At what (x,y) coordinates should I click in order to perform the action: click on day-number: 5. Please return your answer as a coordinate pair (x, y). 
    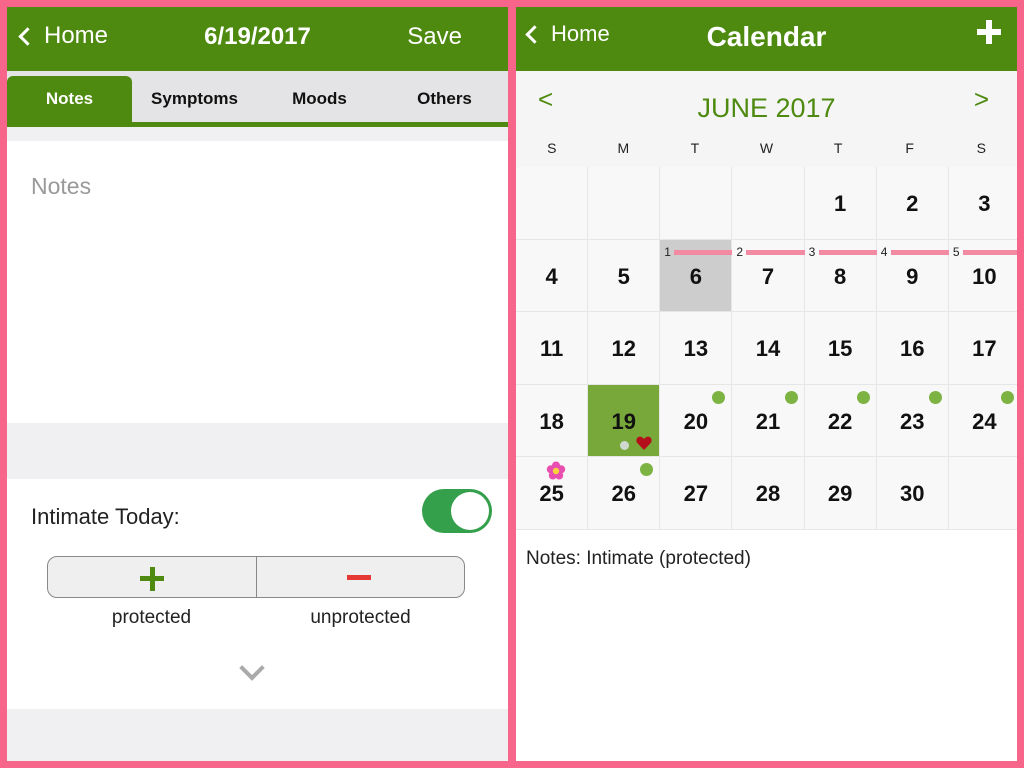
    Looking at the image, I should click on (623, 276).